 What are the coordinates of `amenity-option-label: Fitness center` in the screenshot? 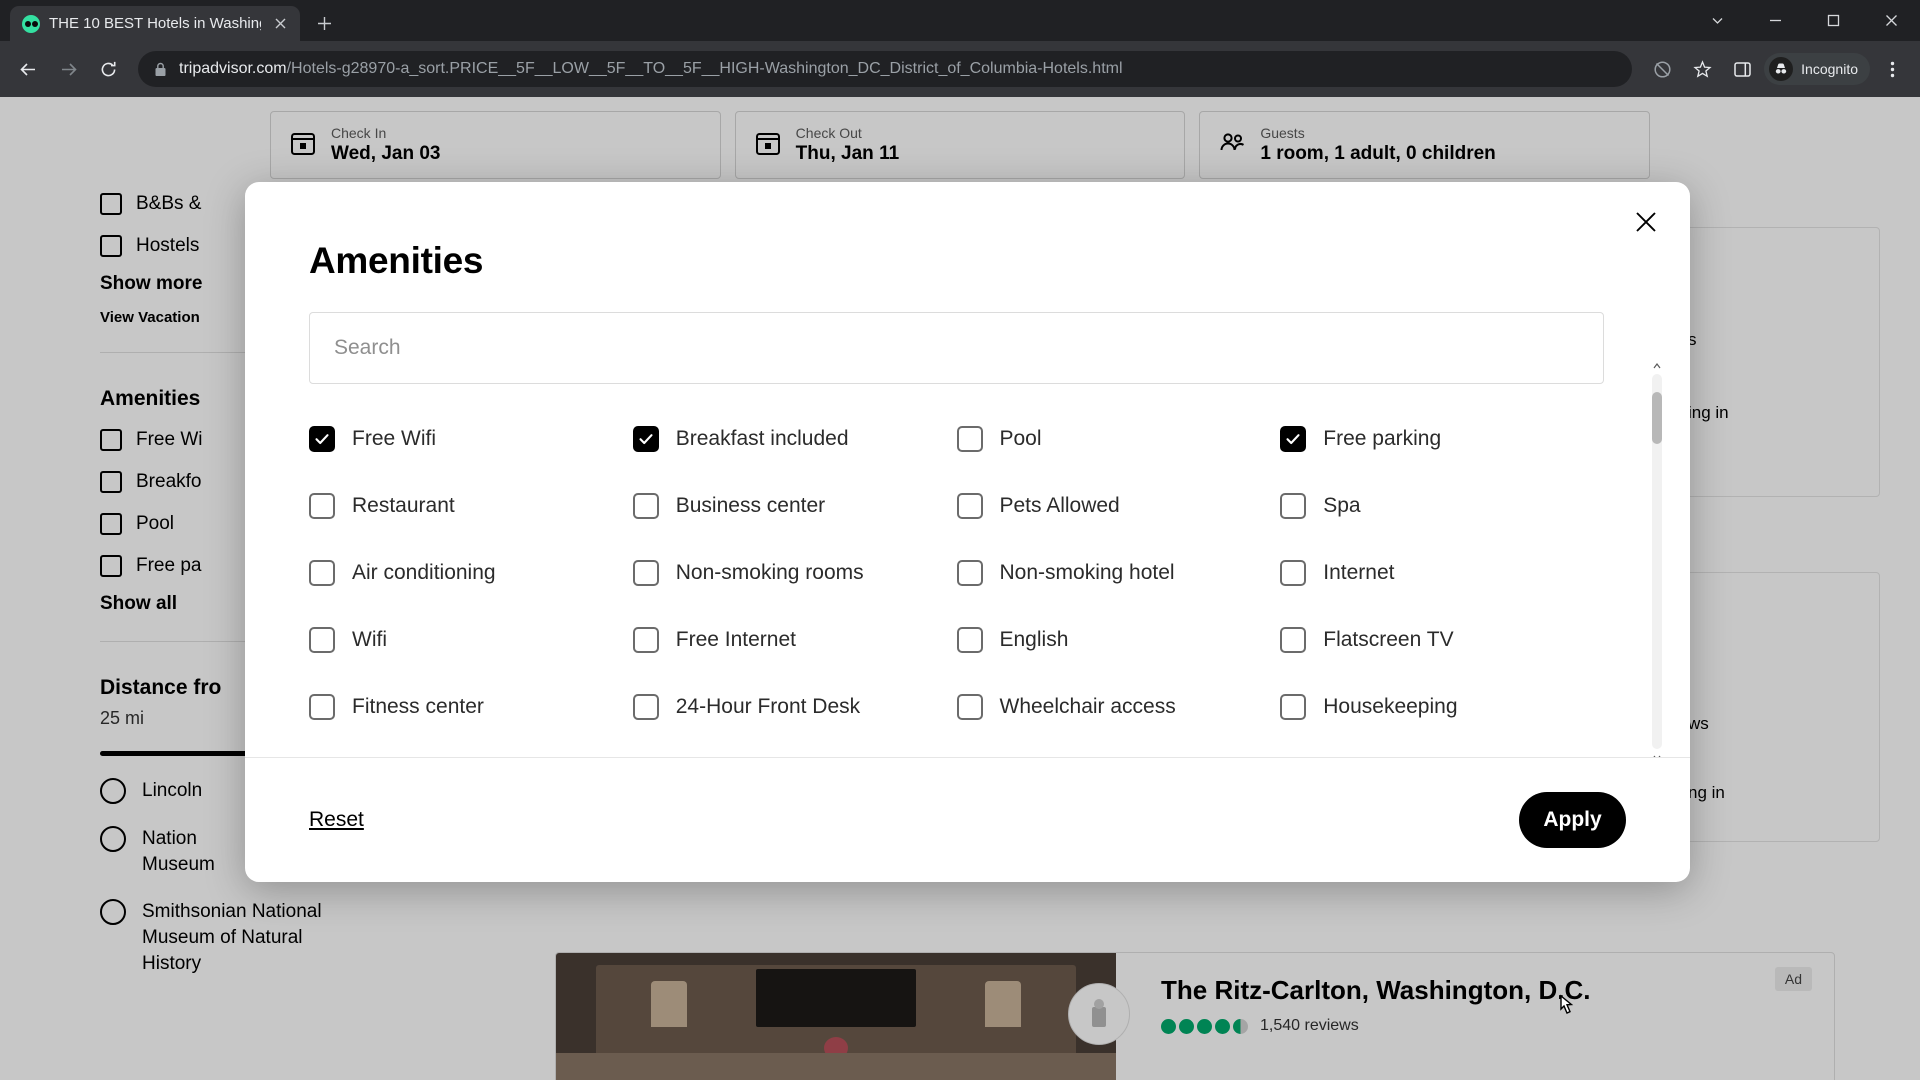 It's located at (418, 706).